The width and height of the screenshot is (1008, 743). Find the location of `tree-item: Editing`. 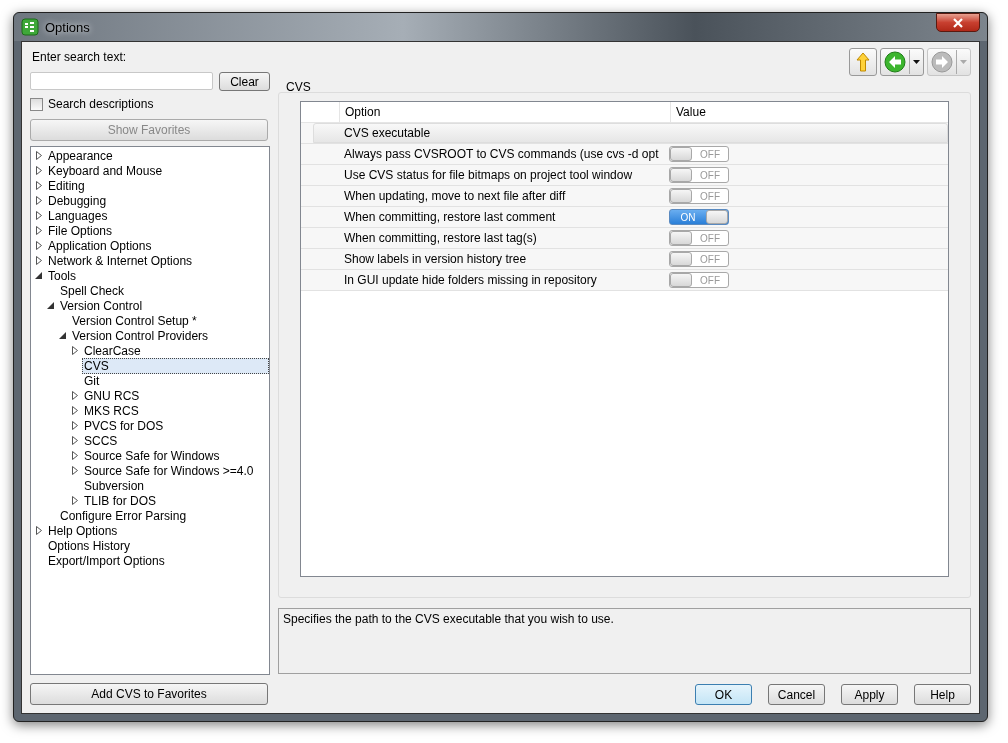

tree-item: Editing is located at coordinates (66, 185).